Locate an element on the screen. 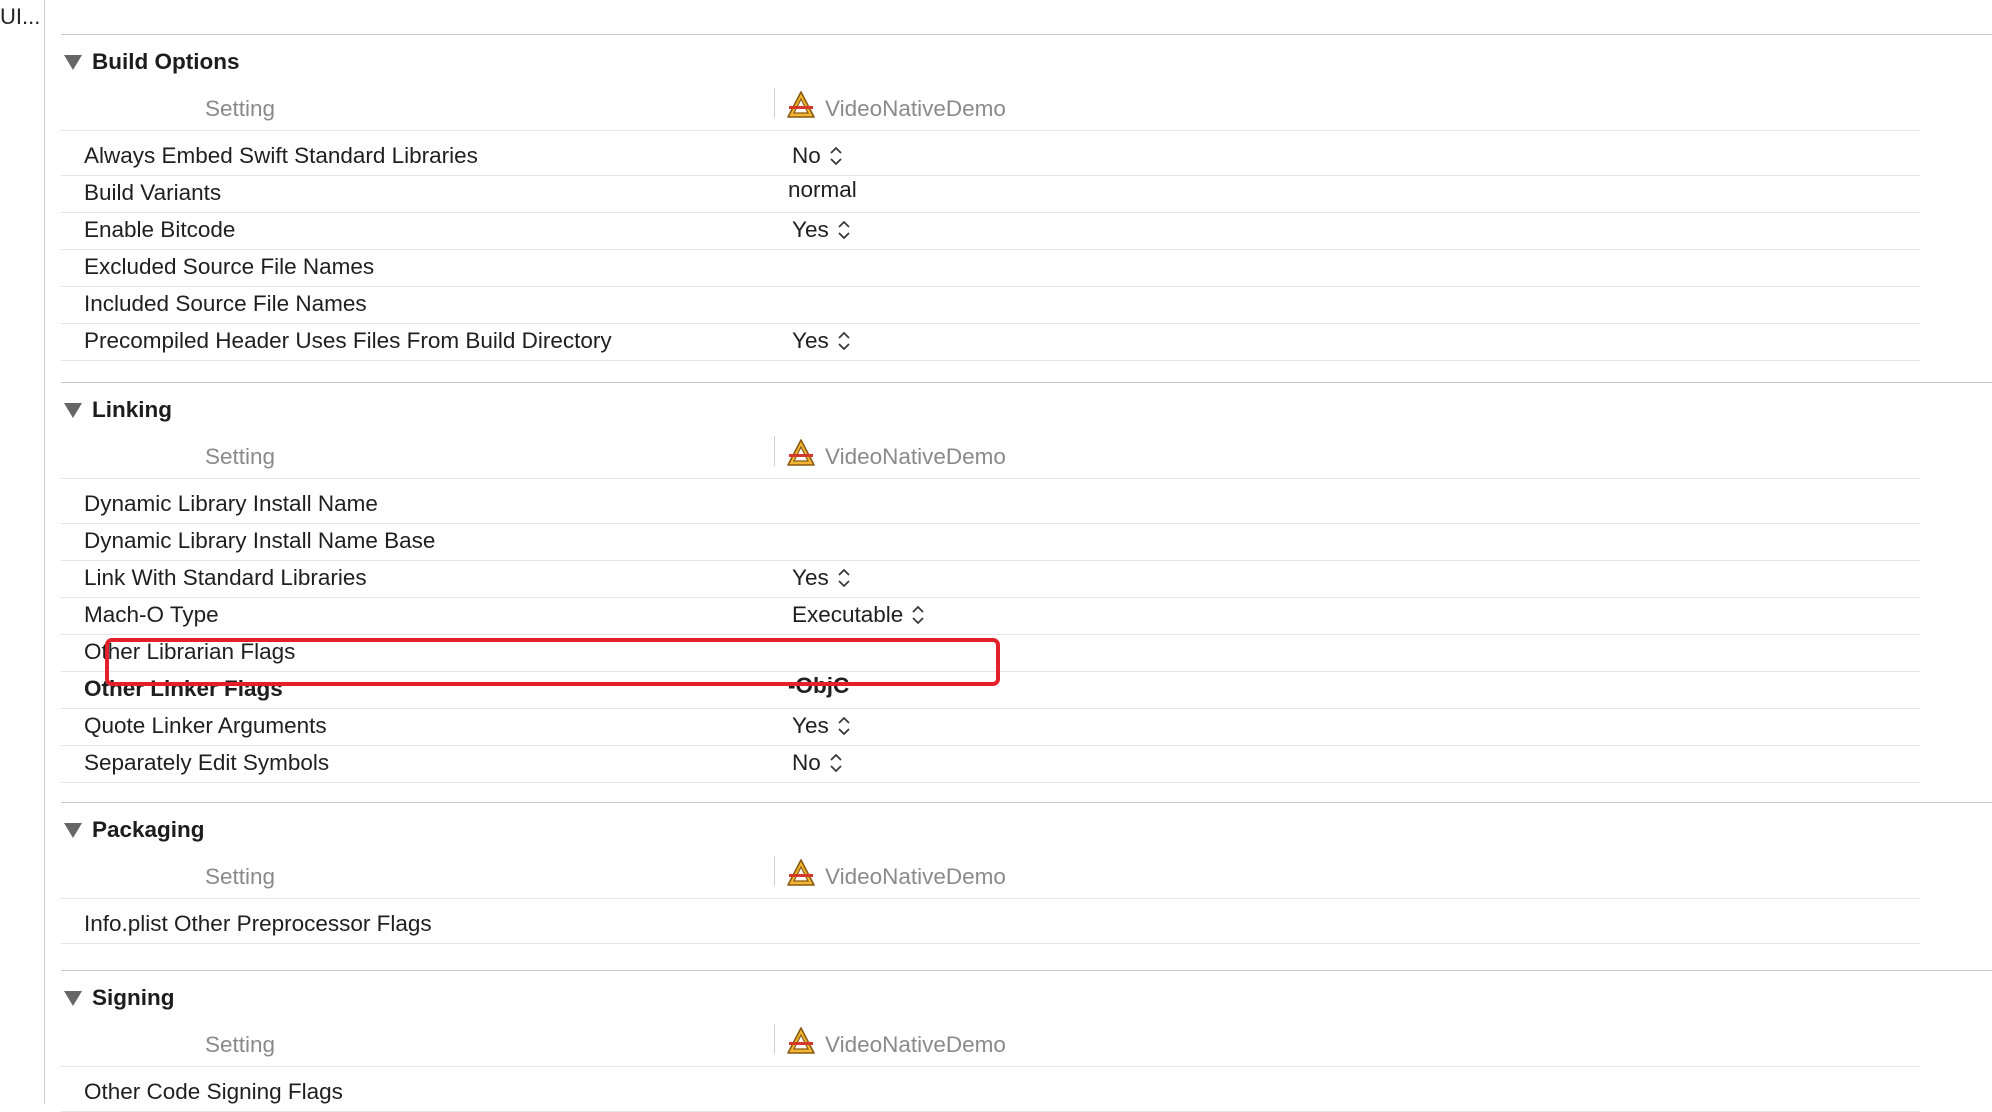 This screenshot has height=1112, width=1992. setting-value-text: Executable is located at coordinates (848, 614).